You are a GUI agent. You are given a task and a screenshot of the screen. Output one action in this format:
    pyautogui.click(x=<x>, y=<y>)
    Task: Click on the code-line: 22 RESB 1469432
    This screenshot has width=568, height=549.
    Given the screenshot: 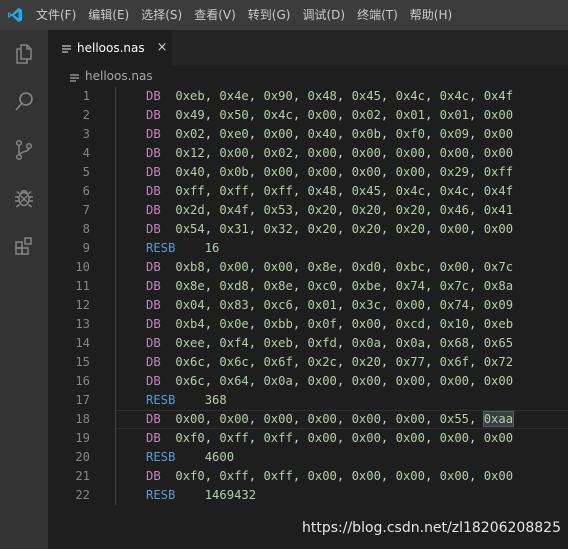 What is the action you would take?
    pyautogui.click(x=308, y=495)
    